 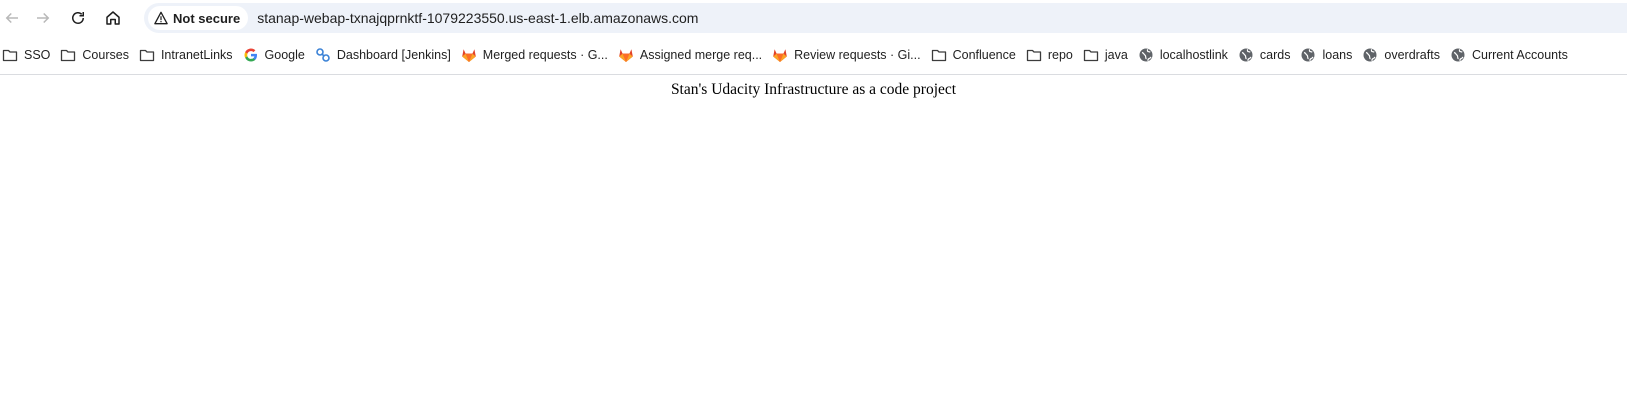 I want to click on forward-arrow-icon, so click(x=43, y=18).